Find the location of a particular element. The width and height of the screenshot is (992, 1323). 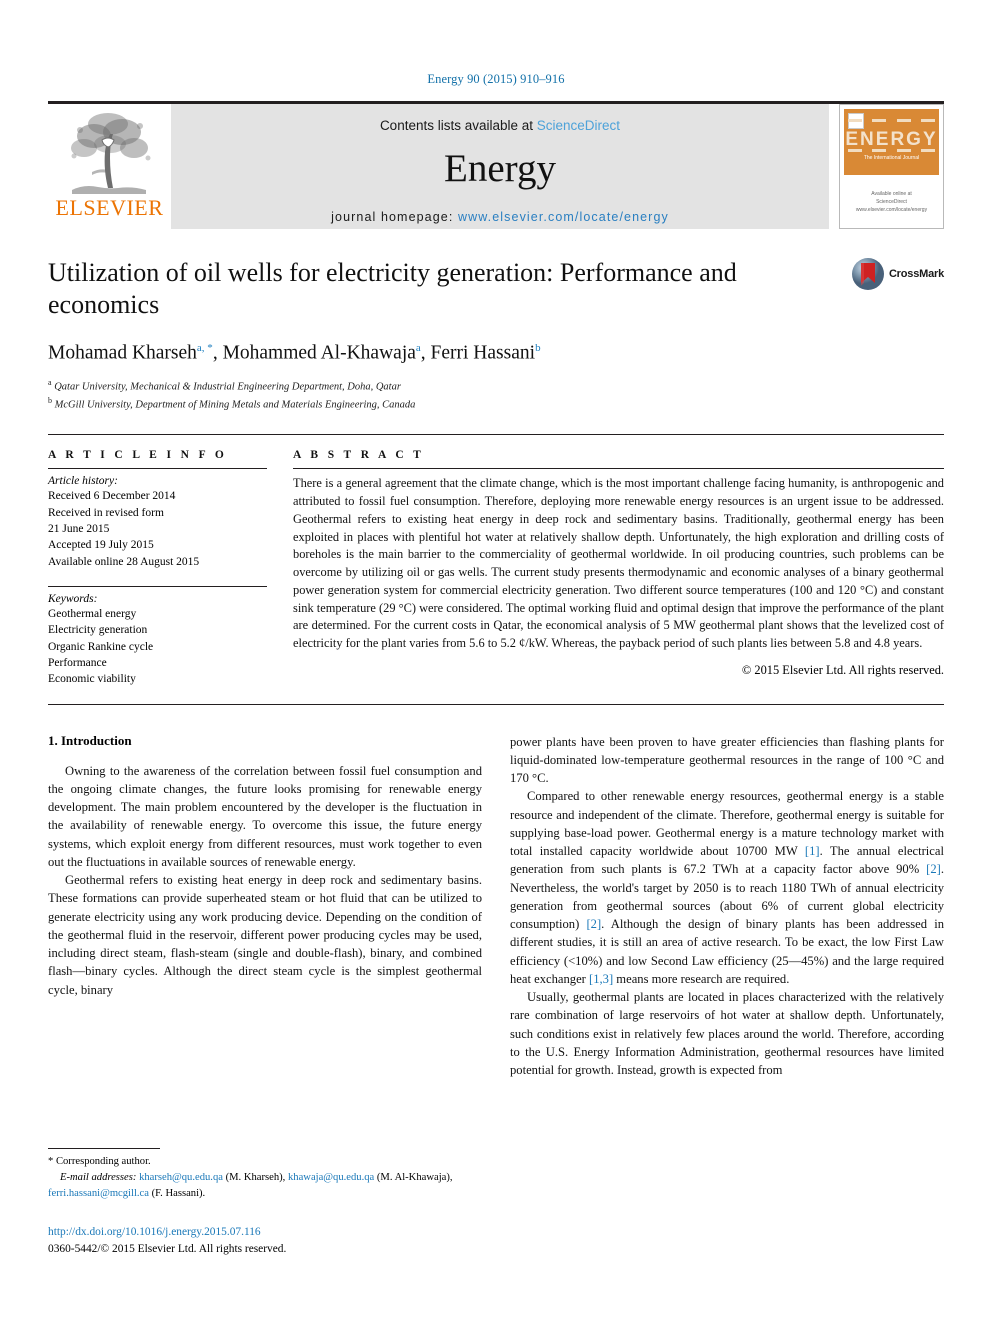

author-name: Ferri Hassani is located at coordinates (483, 353).